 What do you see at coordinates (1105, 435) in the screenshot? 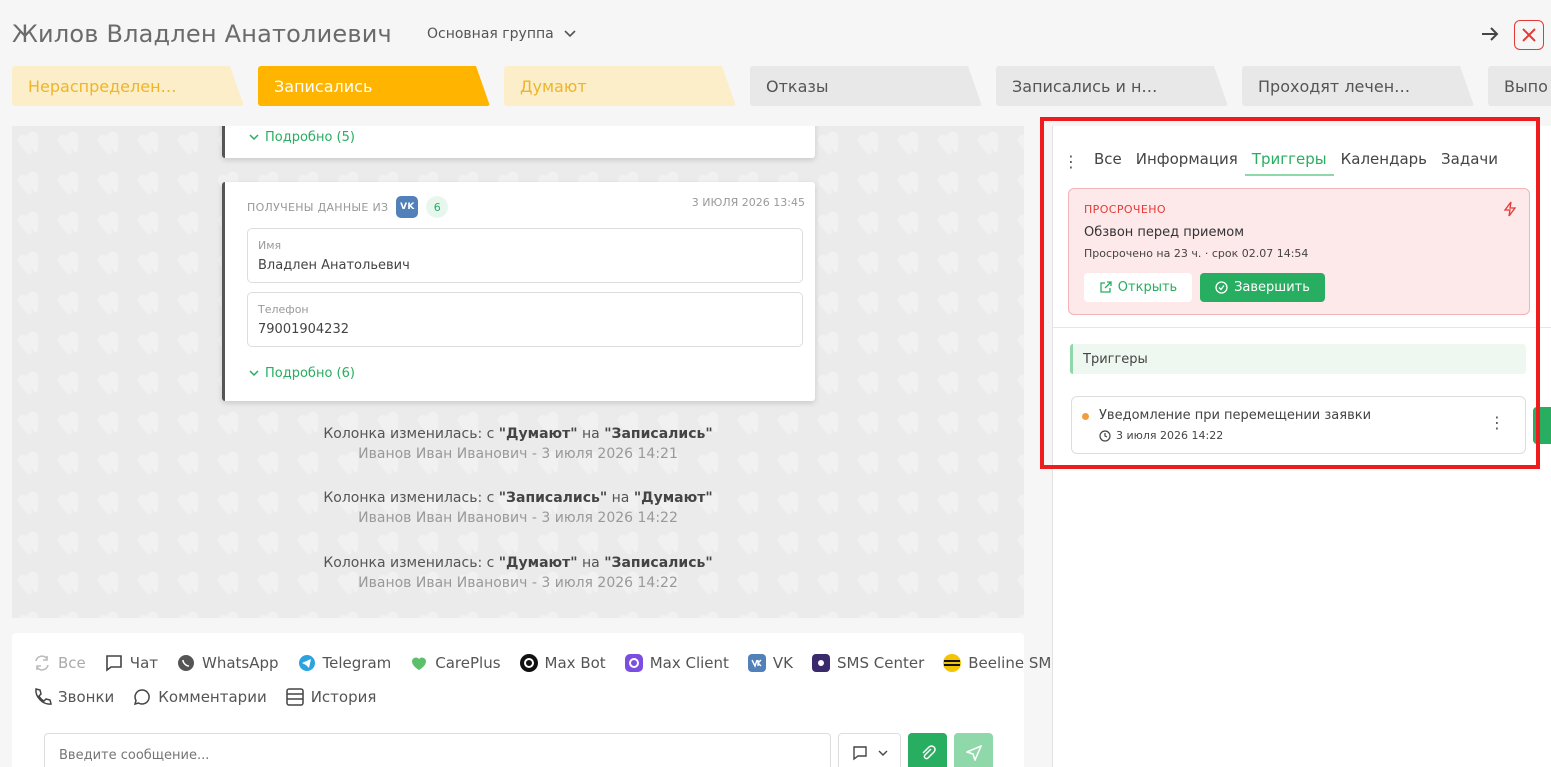
I see `clock-icon` at bounding box center [1105, 435].